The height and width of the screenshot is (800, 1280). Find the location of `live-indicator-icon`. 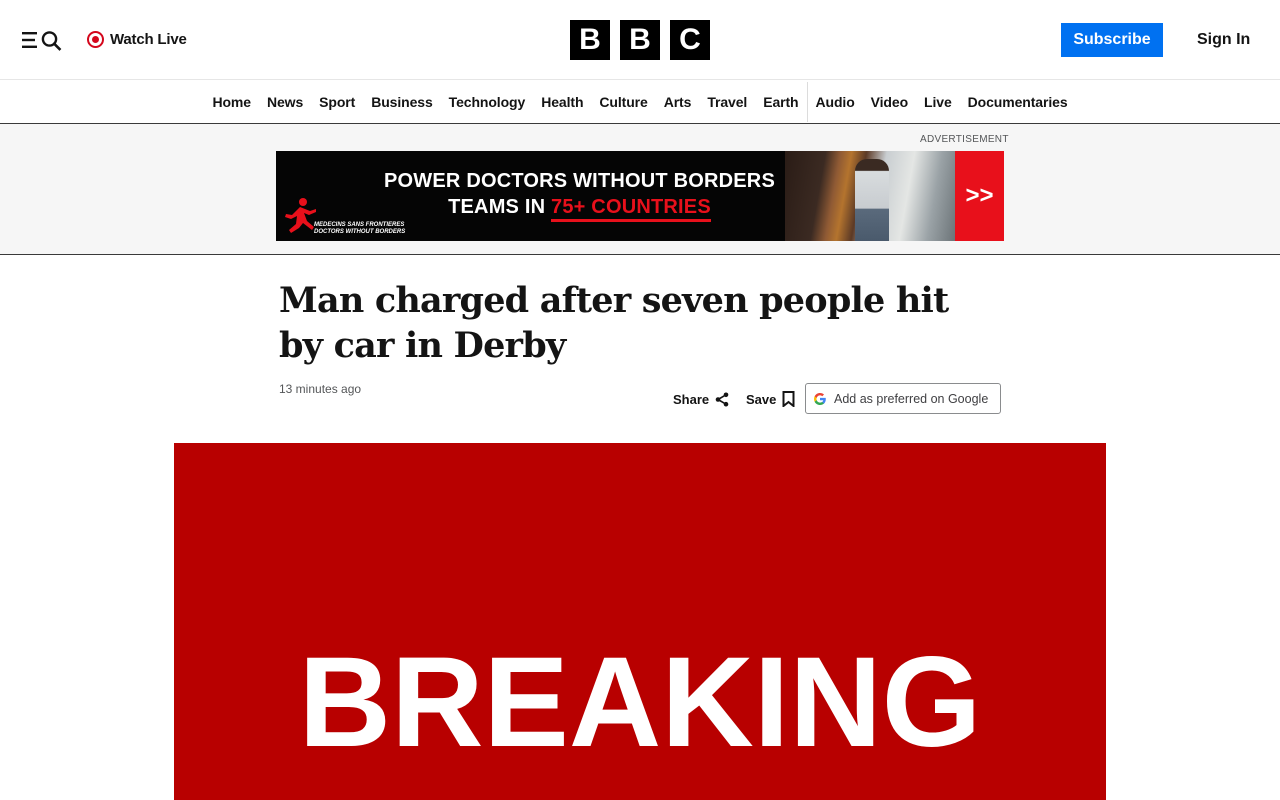

live-indicator-icon is located at coordinates (95, 39).